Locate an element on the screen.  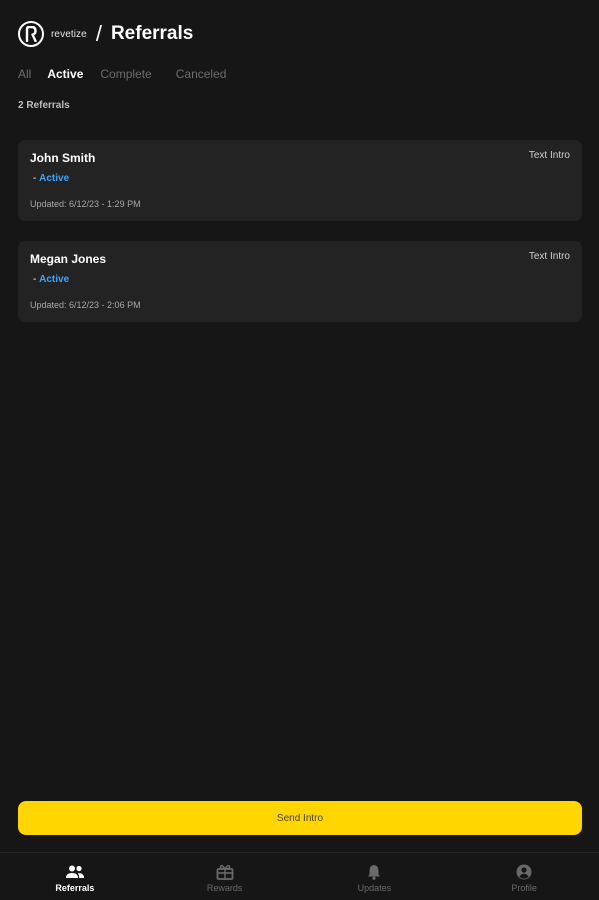
page-title: Referrals is located at coordinates (152, 33).